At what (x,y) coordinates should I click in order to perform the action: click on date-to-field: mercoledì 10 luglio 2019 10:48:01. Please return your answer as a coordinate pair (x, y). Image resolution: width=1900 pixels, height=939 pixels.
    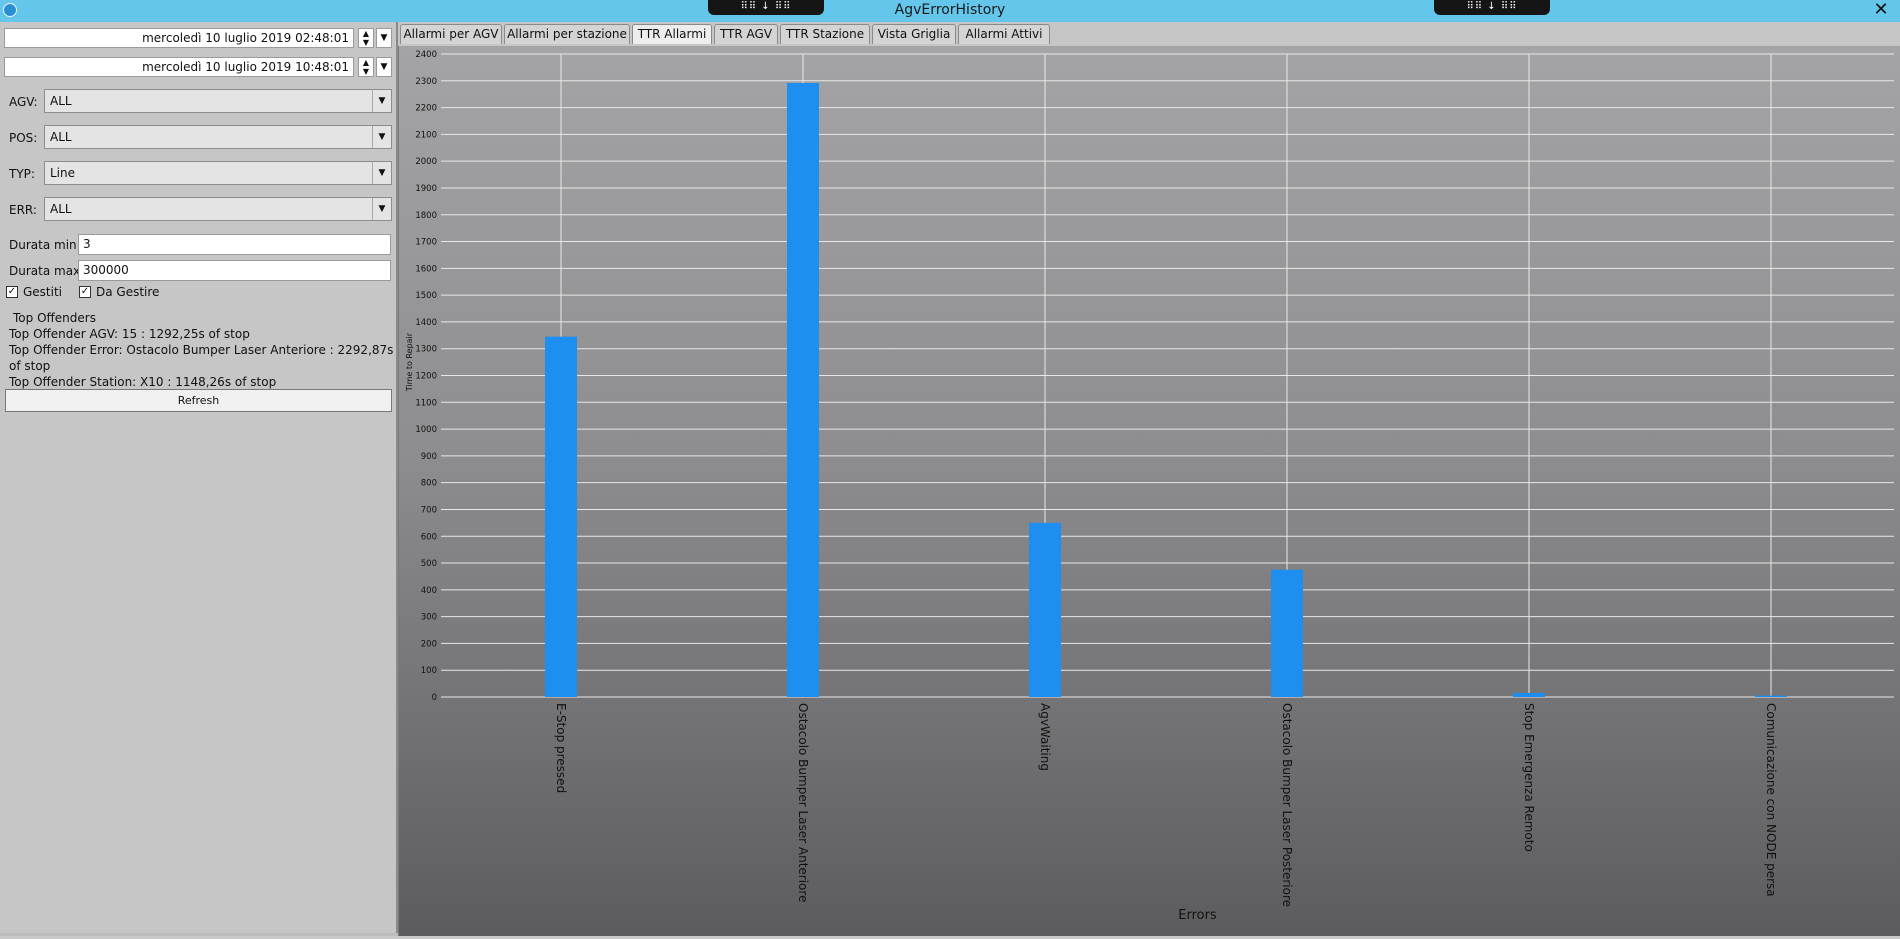
    Looking at the image, I should click on (179, 67).